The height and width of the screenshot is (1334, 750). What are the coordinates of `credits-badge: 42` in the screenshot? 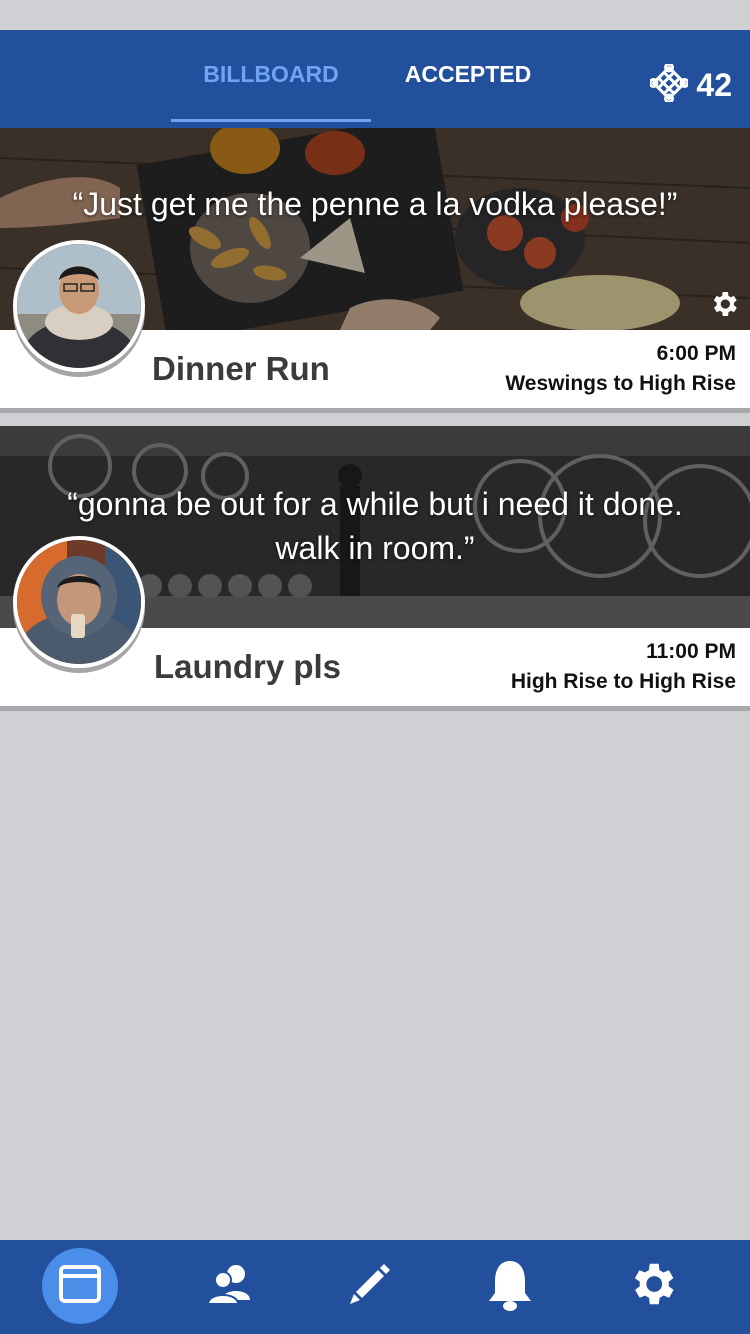 It's located at (690, 84).